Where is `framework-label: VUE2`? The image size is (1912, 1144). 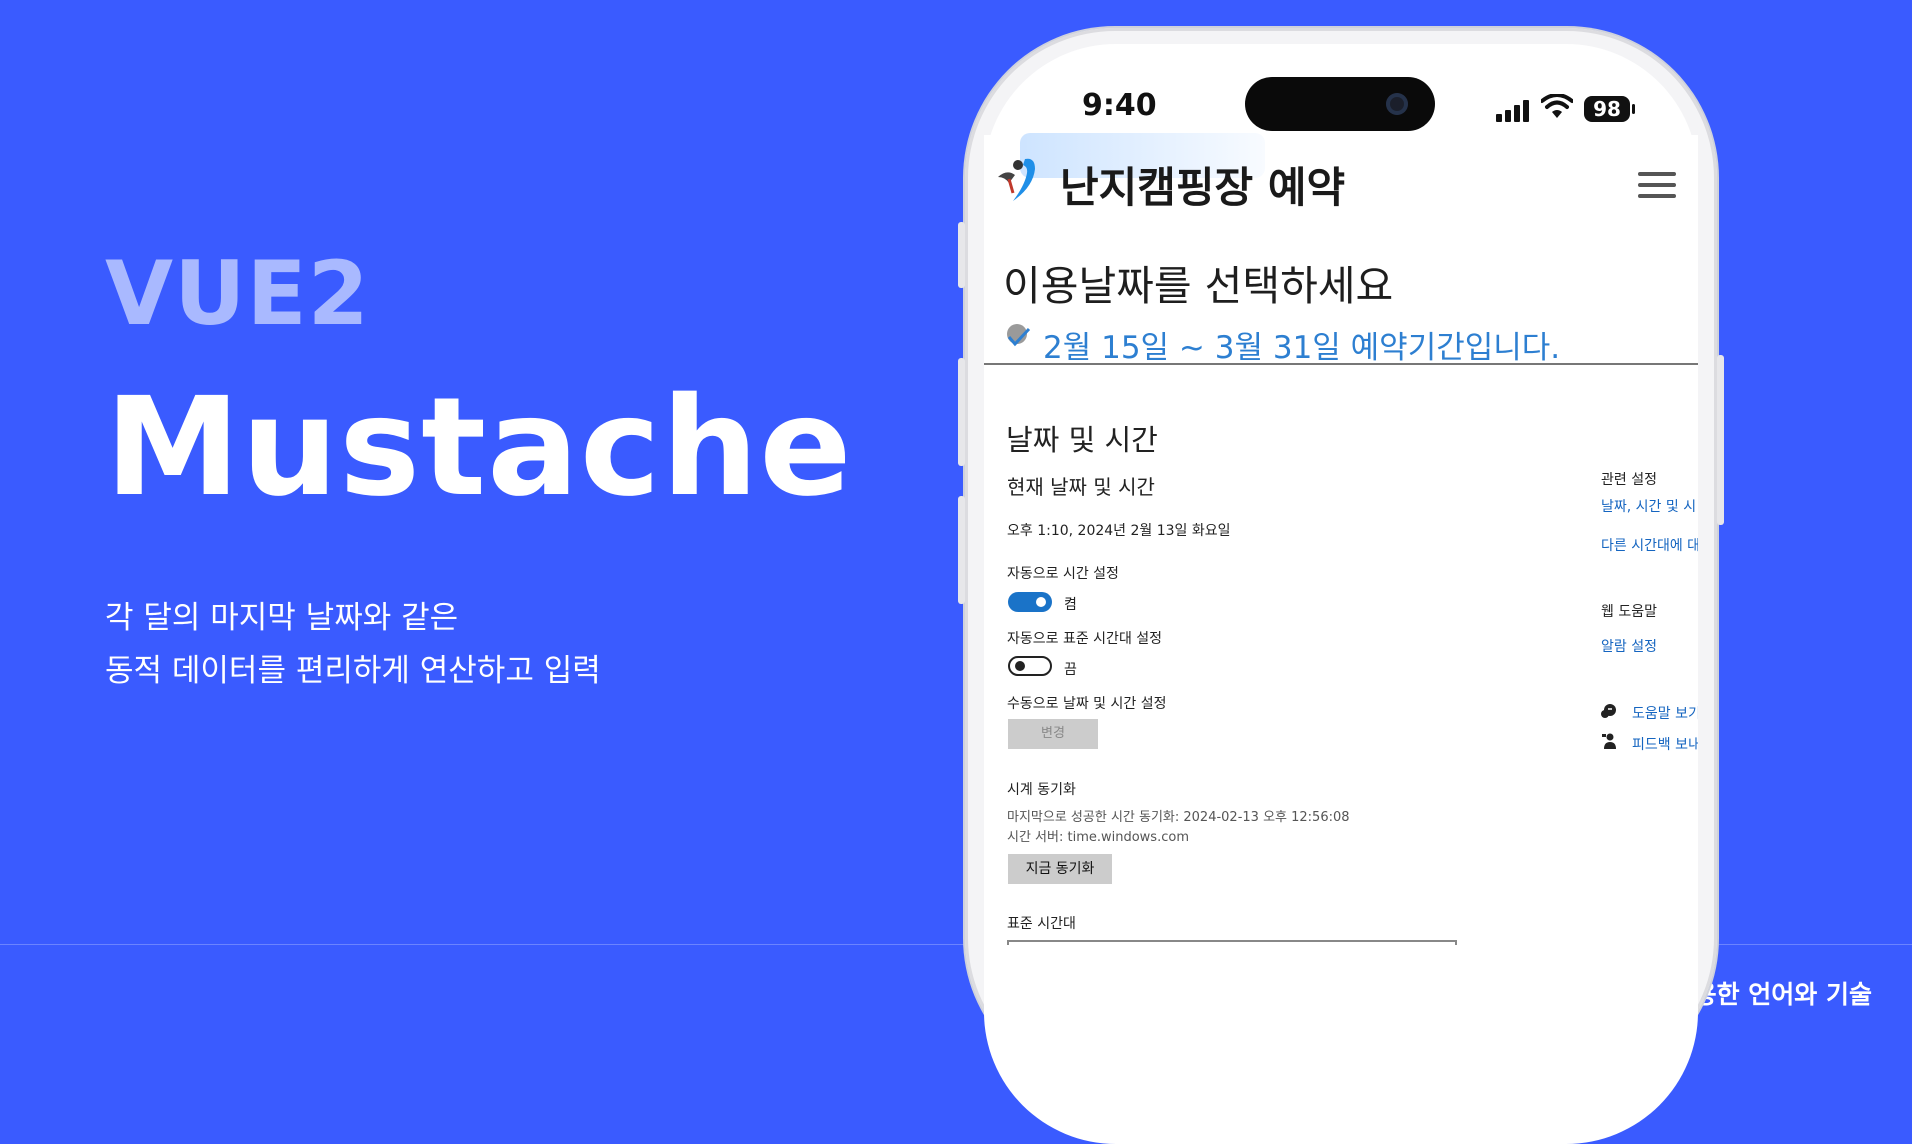
framework-label: VUE2 is located at coordinates (237, 293).